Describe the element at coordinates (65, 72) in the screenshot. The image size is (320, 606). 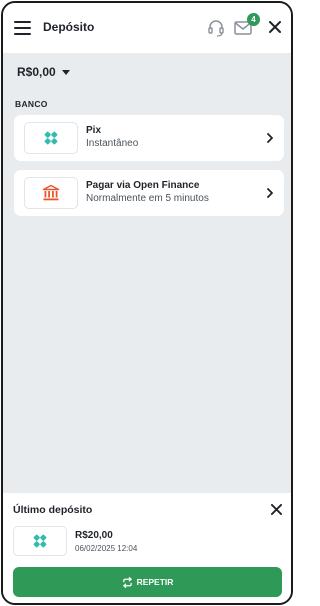
I see `caret-down-icon` at that location.